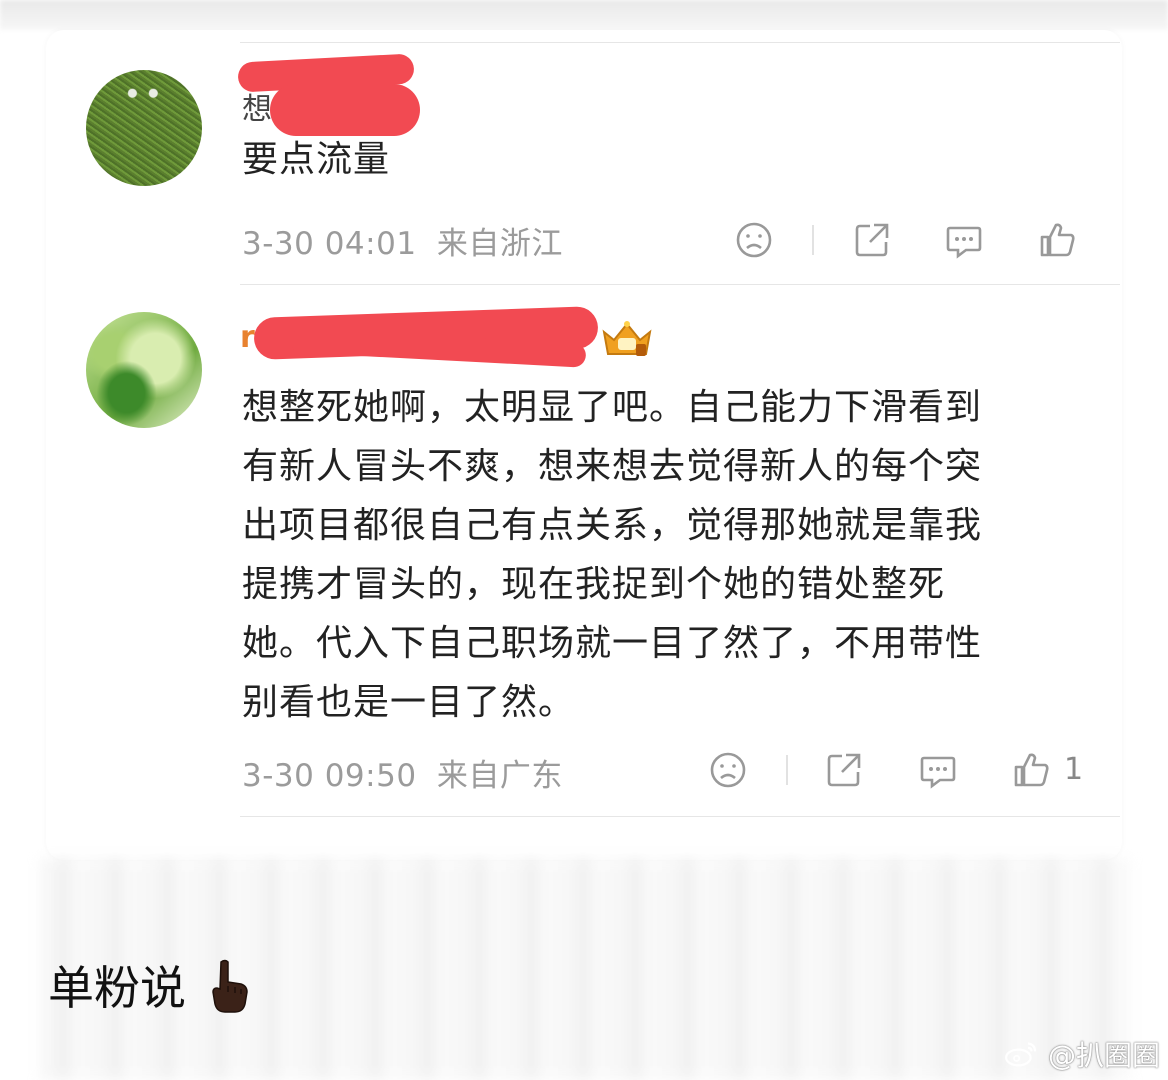 The width and height of the screenshot is (1168, 1080). Describe the element at coordinates (594, 584) in the screenshot. I see `comment-line: 提携才冒头的，现在我捉到个她的错处整死` at that location.